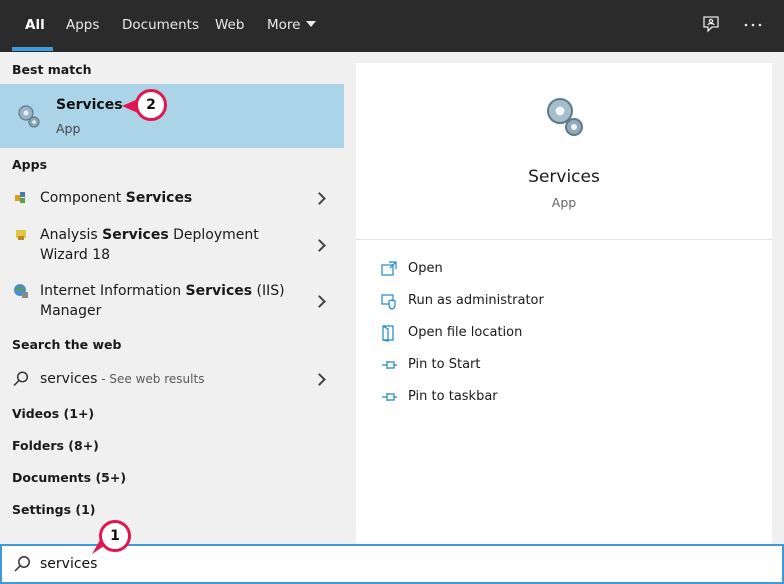  I want to click on app-item-label: Internet Information Services (IIS), so click(162, 291).